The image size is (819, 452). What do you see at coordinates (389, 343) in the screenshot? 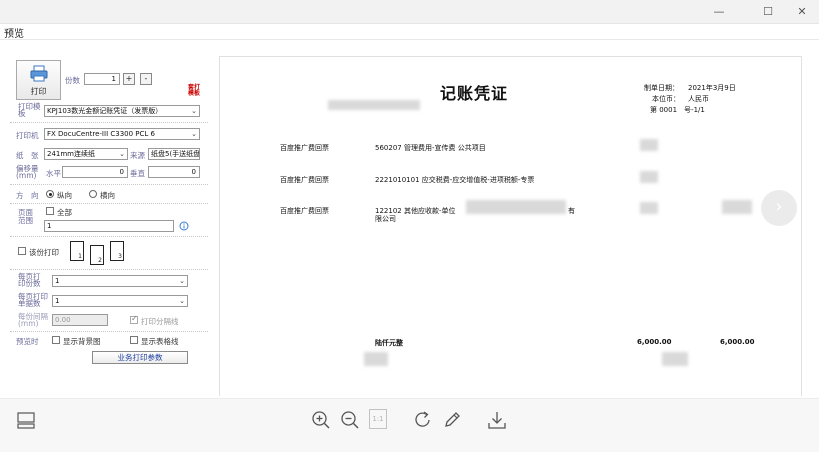
I see `total-in-words: 陆仟元整` at bounding box center [389, 343].